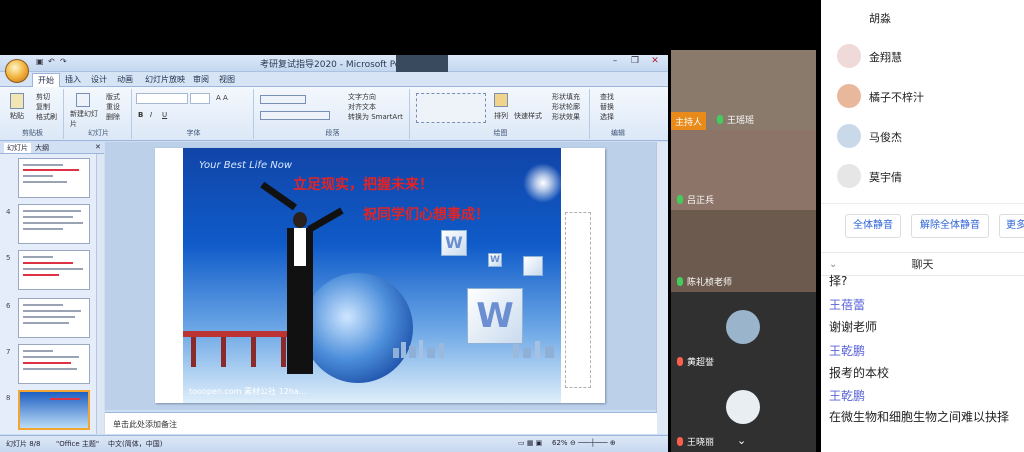 The image size is (1024, 452). Describe the element at coordinates (533, 266) in the screenshot. I see `cube-blank` at that location.